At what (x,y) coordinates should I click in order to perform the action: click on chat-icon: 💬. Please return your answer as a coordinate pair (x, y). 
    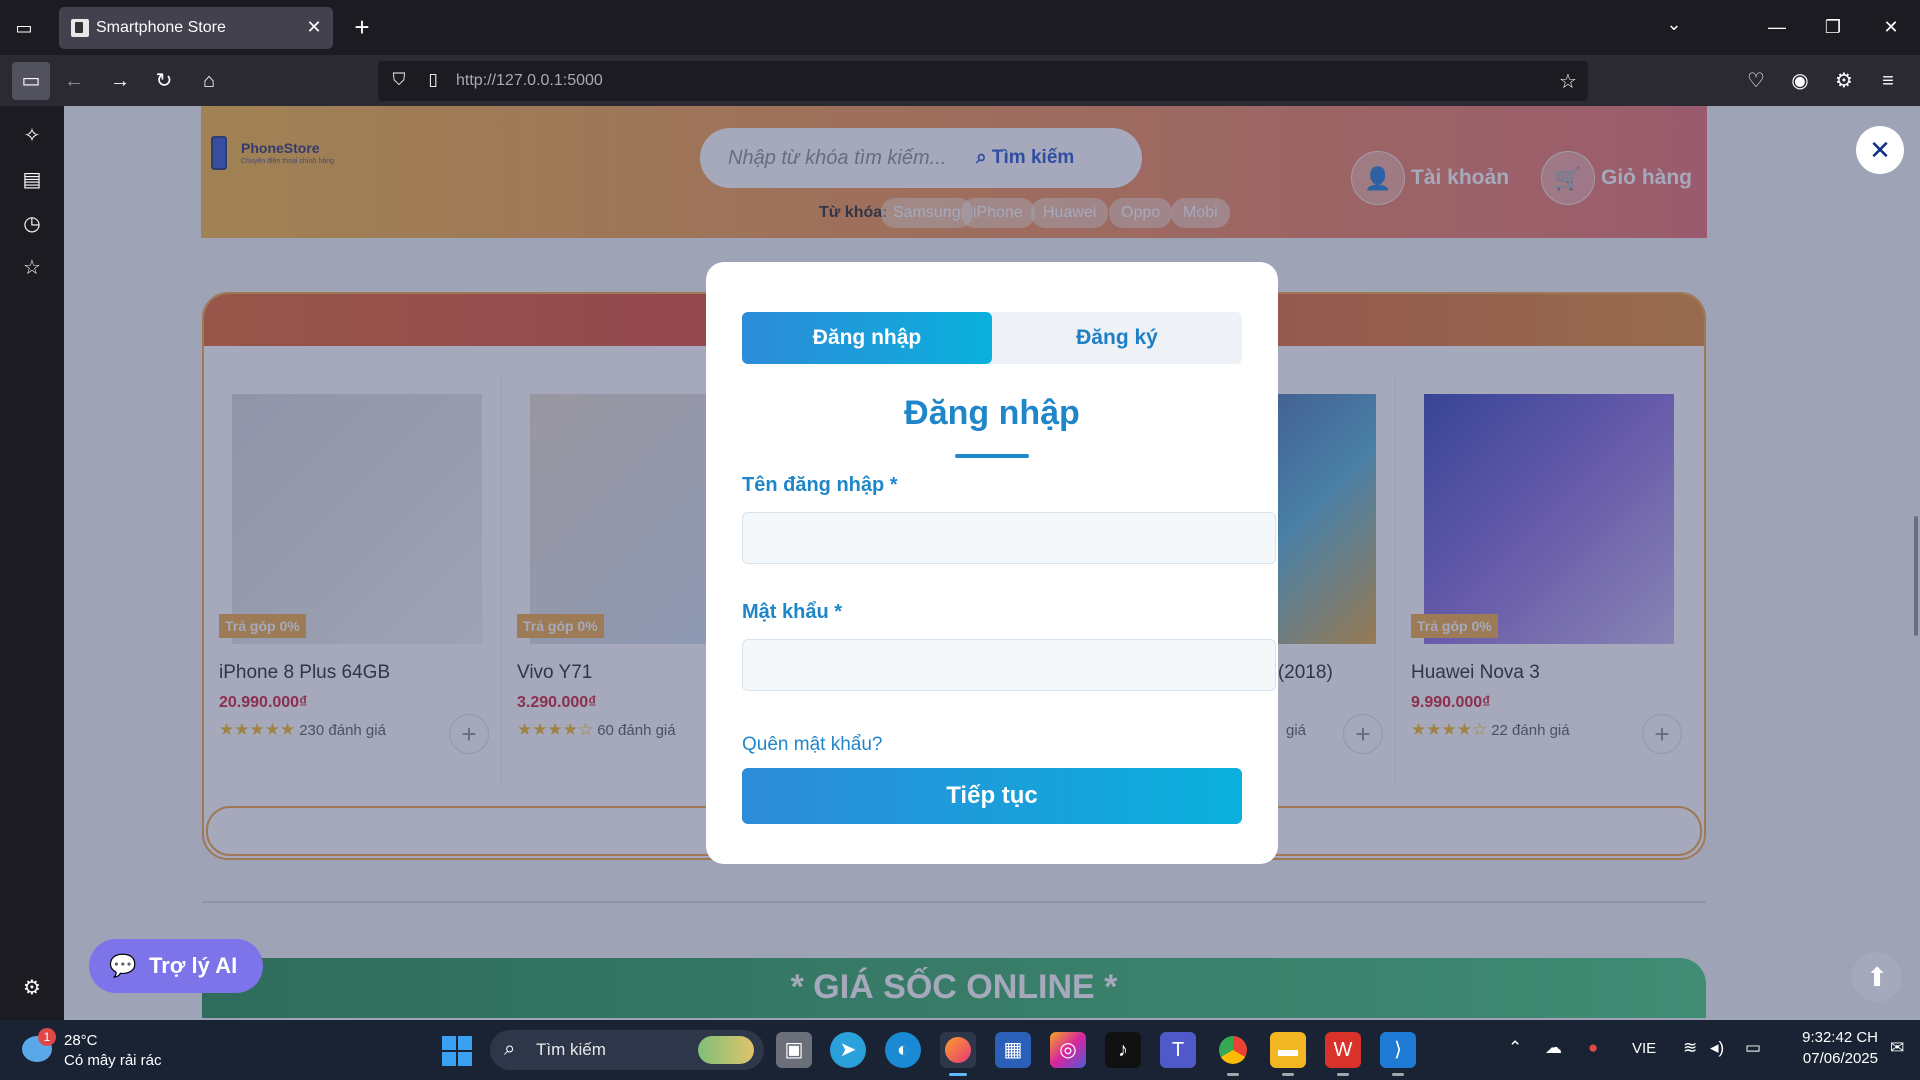
    Looking at the image, I should click on (123, 965).